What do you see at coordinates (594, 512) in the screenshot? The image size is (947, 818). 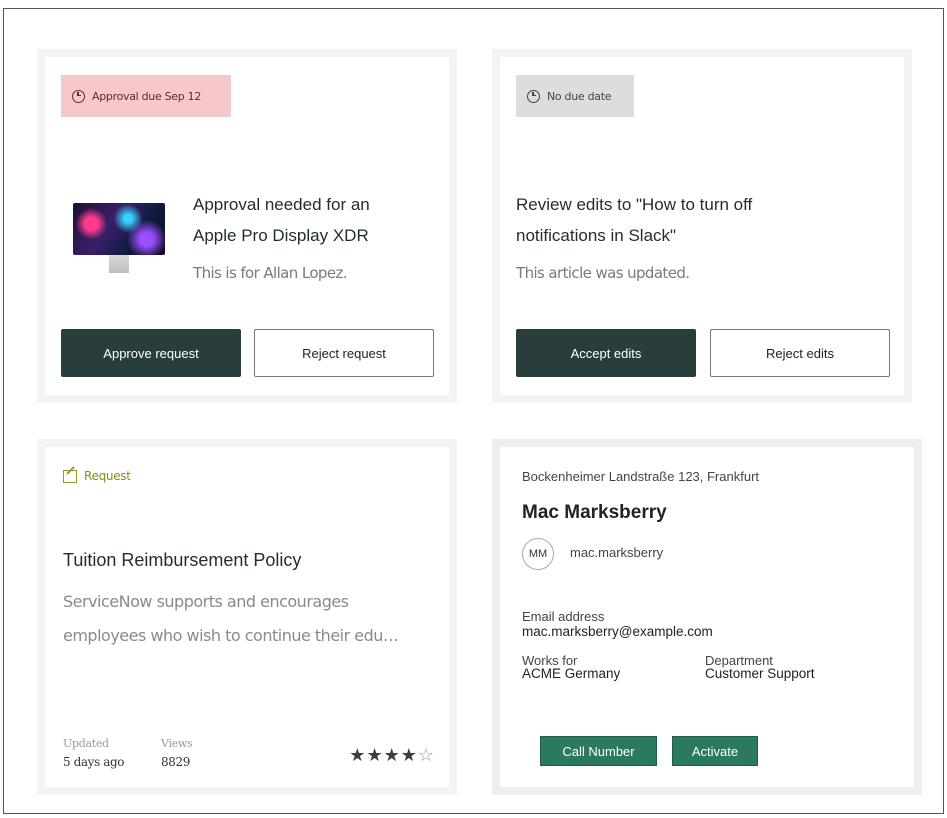 I see `contact-name: Mac Marksberry` at bounding box center [594, 512].